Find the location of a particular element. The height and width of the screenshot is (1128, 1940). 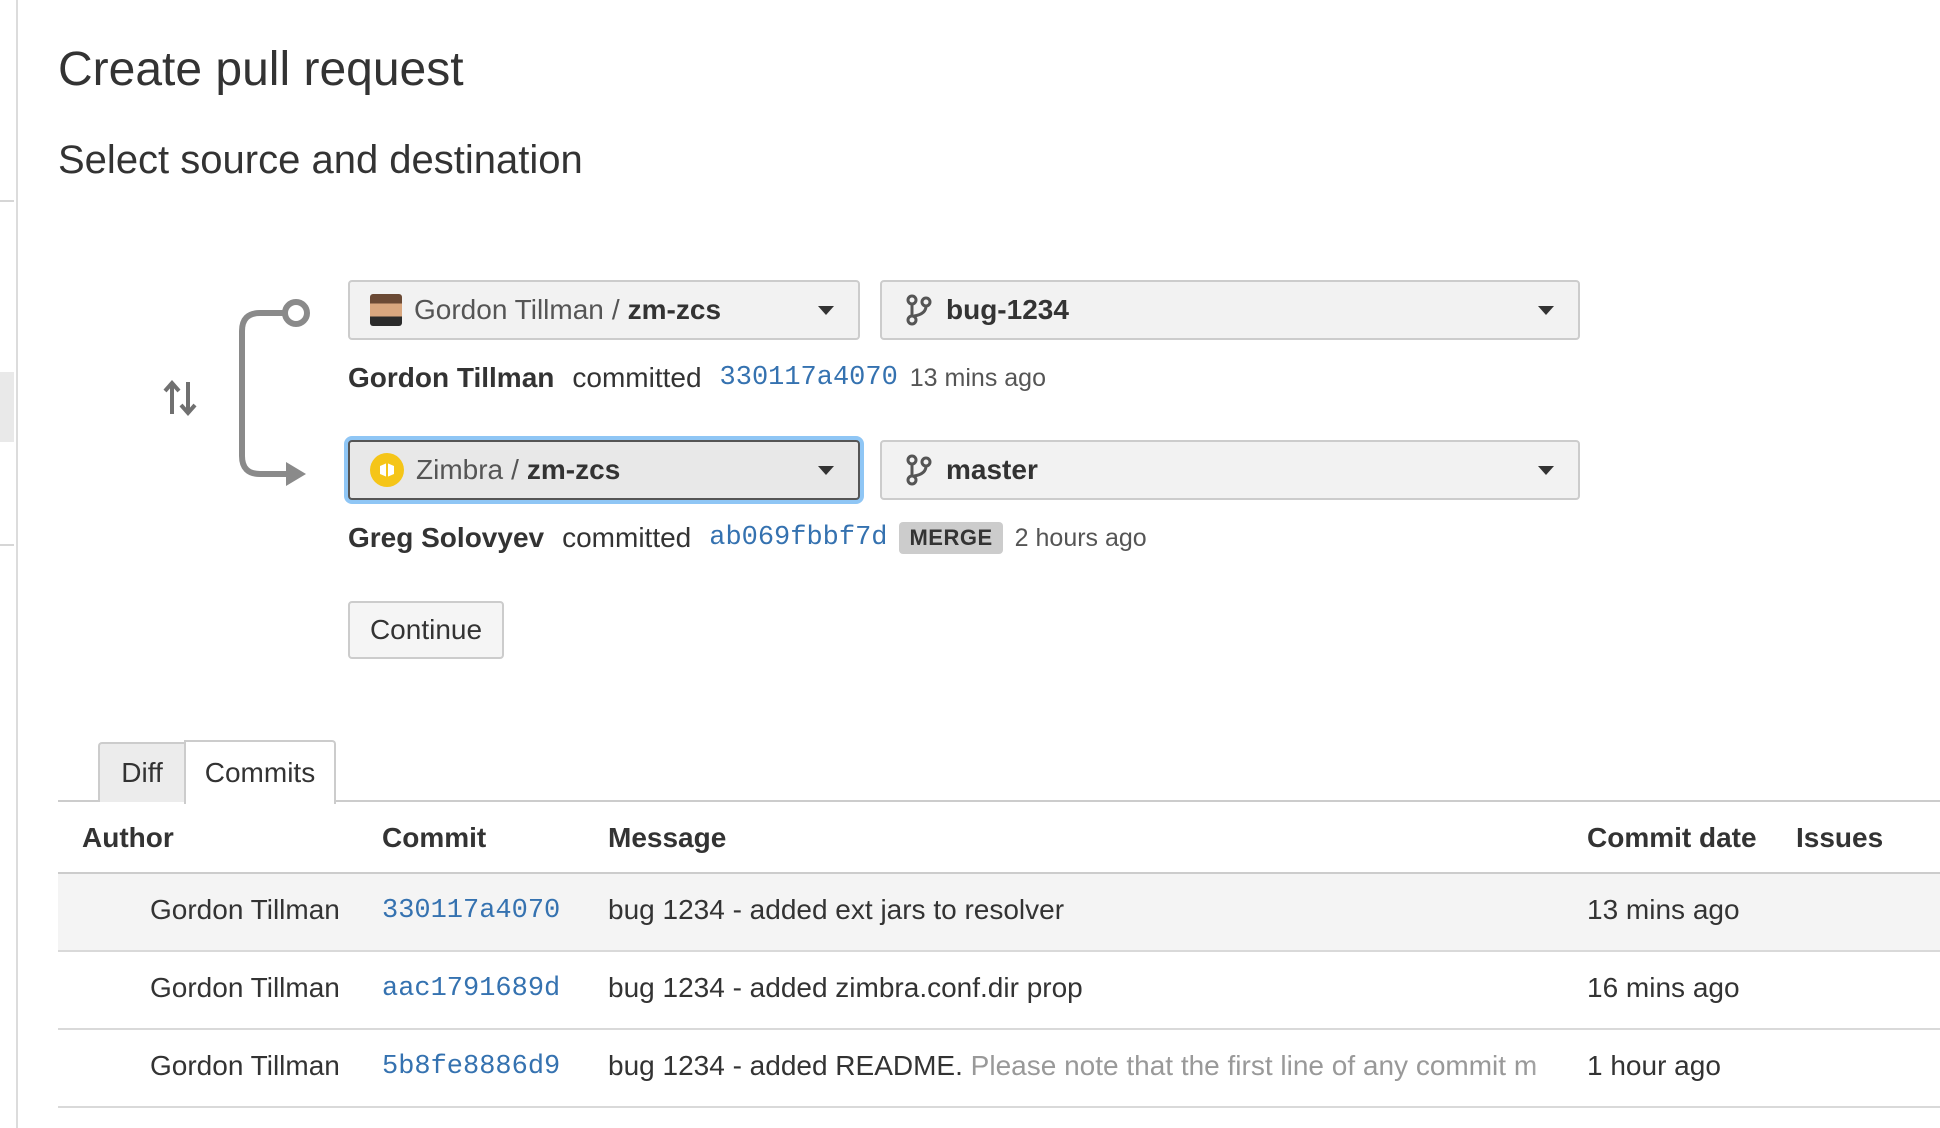

source-repo-name: zm-zcs is located at coordinates (674, 309).